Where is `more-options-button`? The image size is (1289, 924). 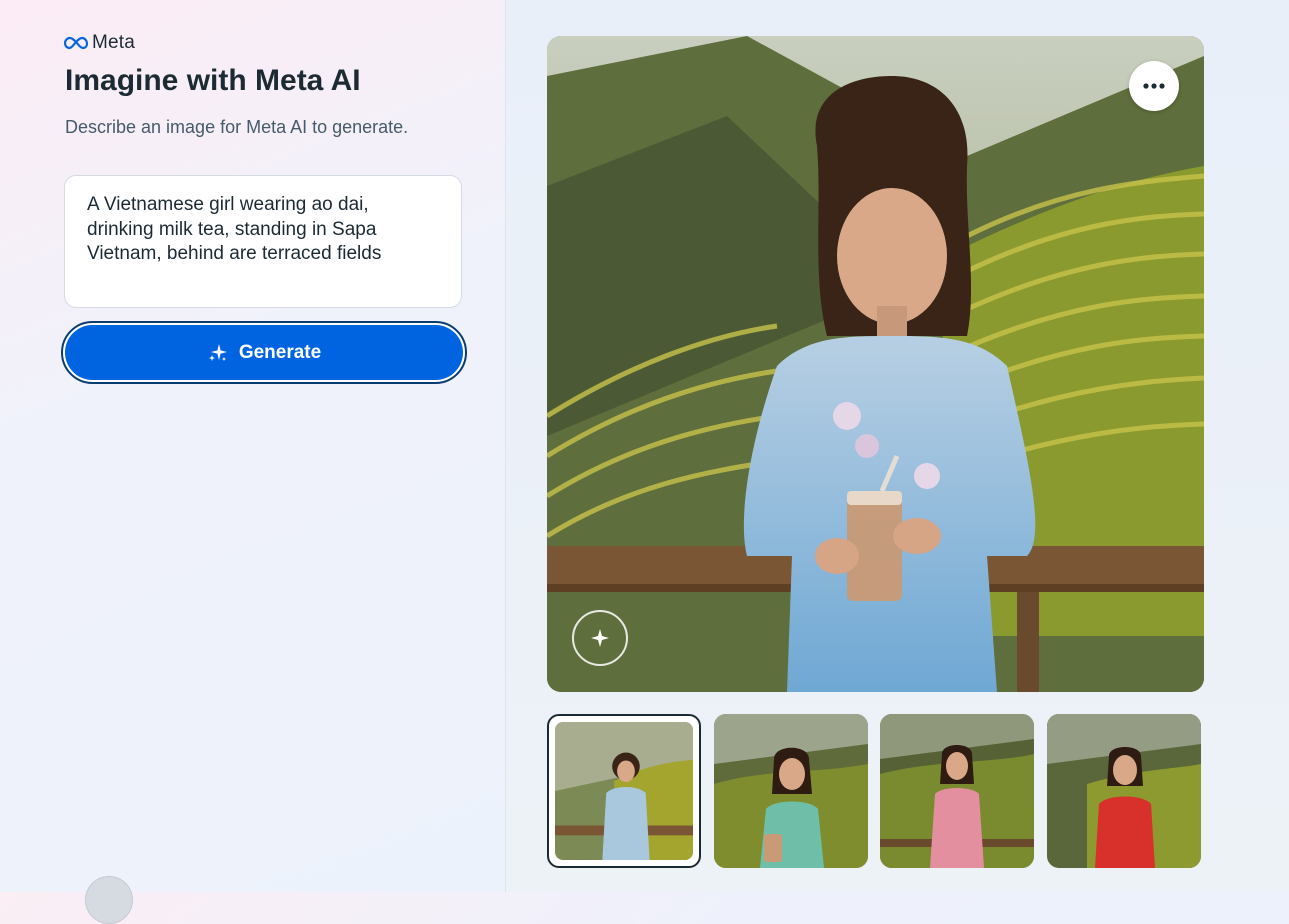 more-options-button is located at coordinates (1154, 86).